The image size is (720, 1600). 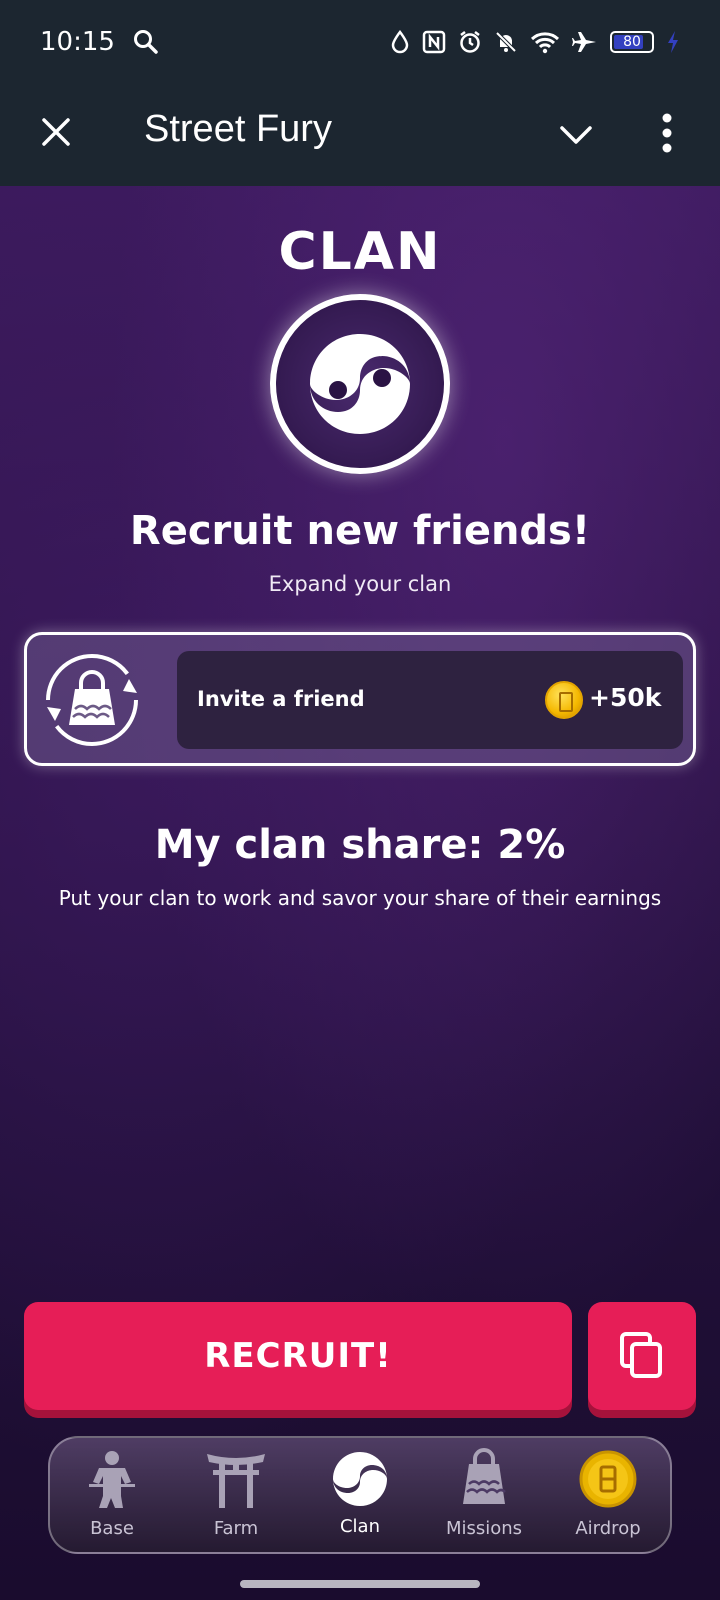 What do you see at coordinates (112, 1479) in the screenshot?
I see `fighter-icon` at bounding box center [112, 1479].